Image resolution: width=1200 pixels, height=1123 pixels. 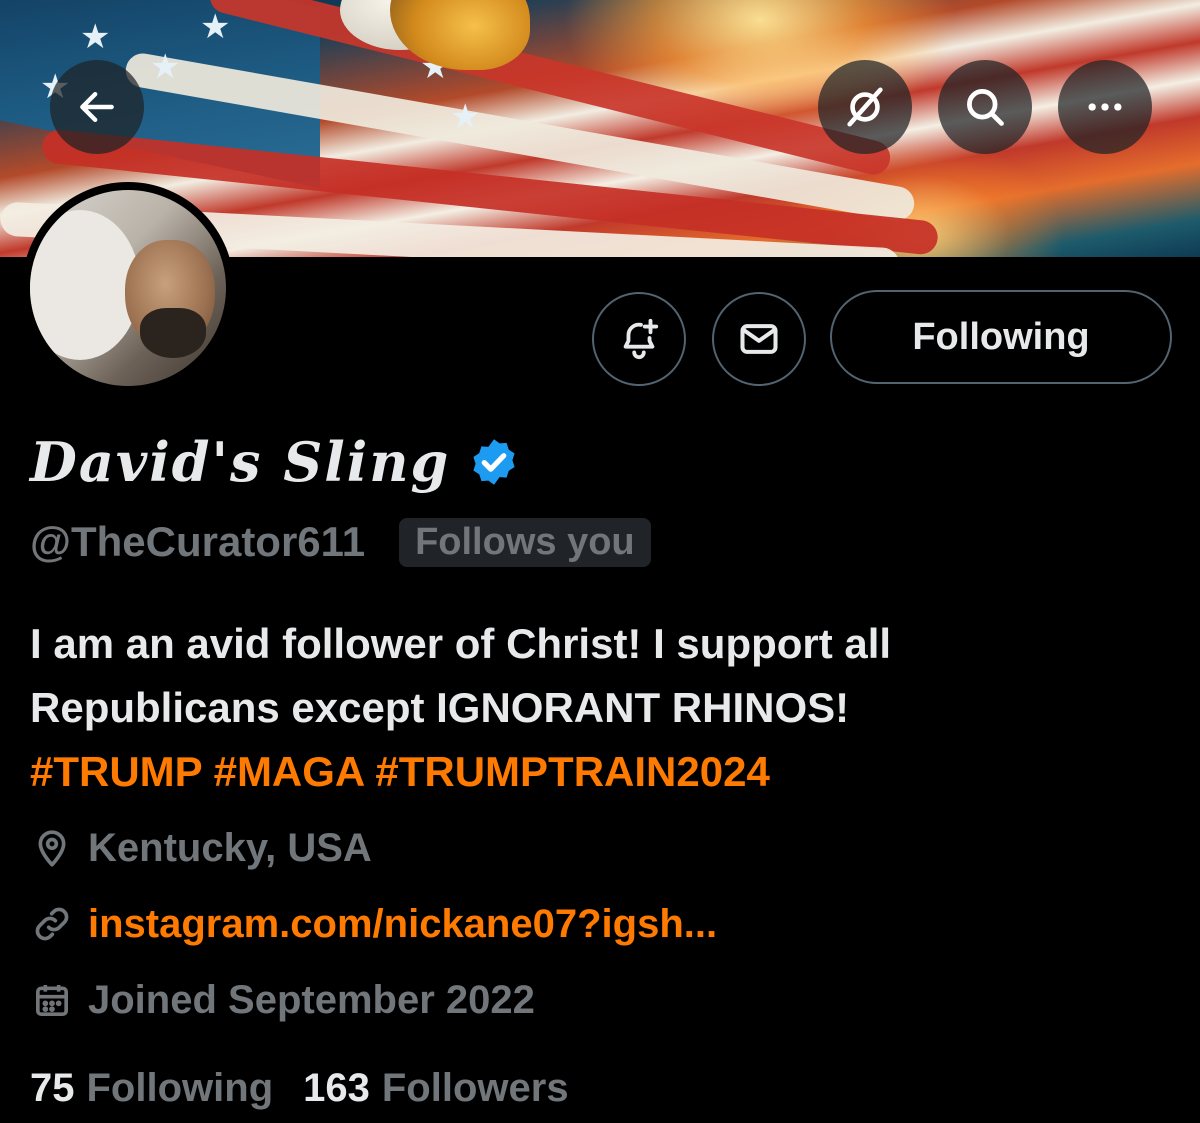 I want to click on bell-plus-icon, so click(x=641, y=339).